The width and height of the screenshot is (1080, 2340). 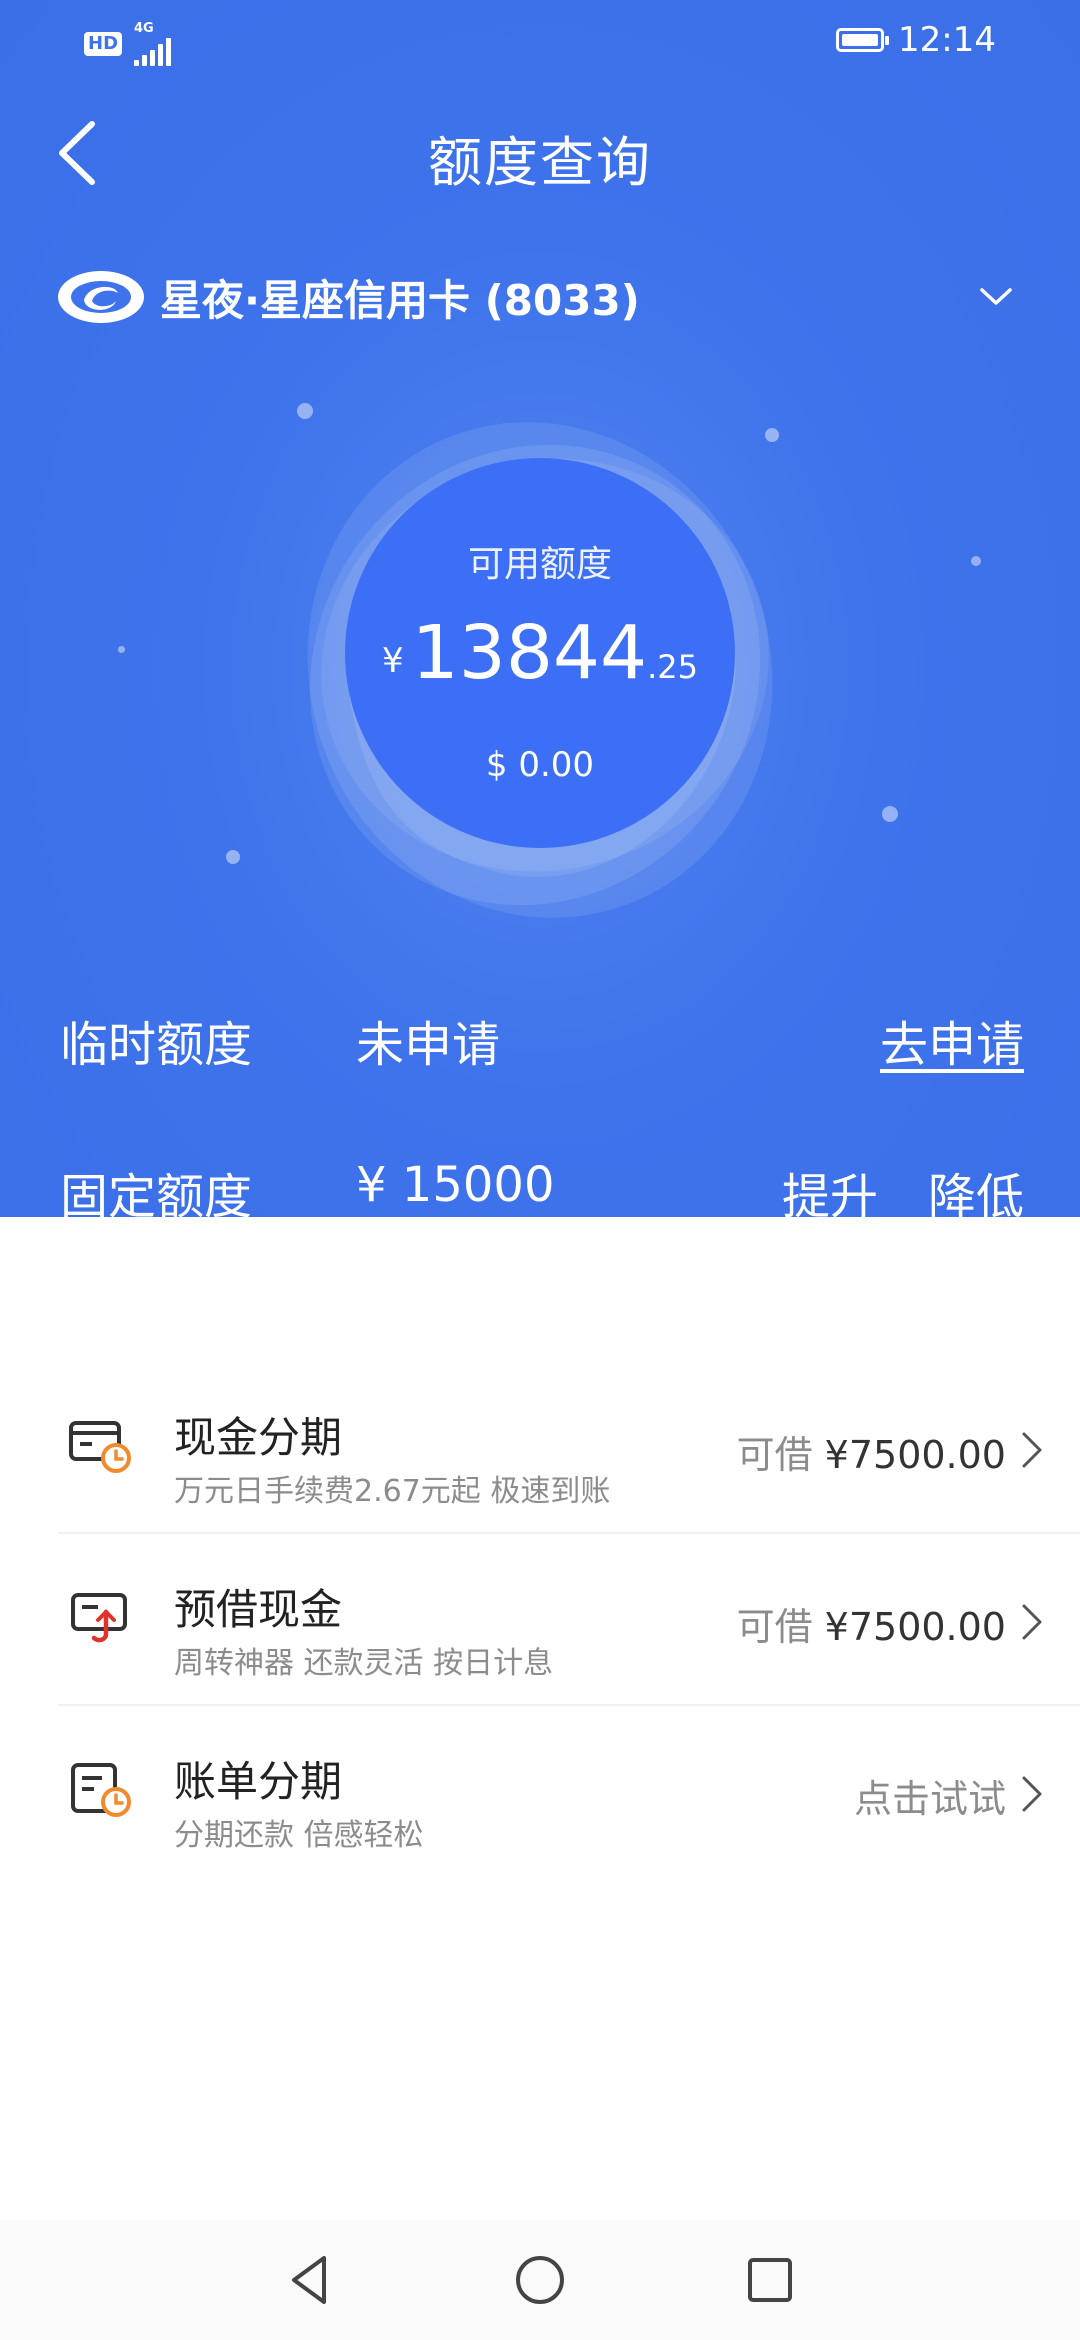 I want to click on service-name: 账单分期, so click(x=258, y=1781).